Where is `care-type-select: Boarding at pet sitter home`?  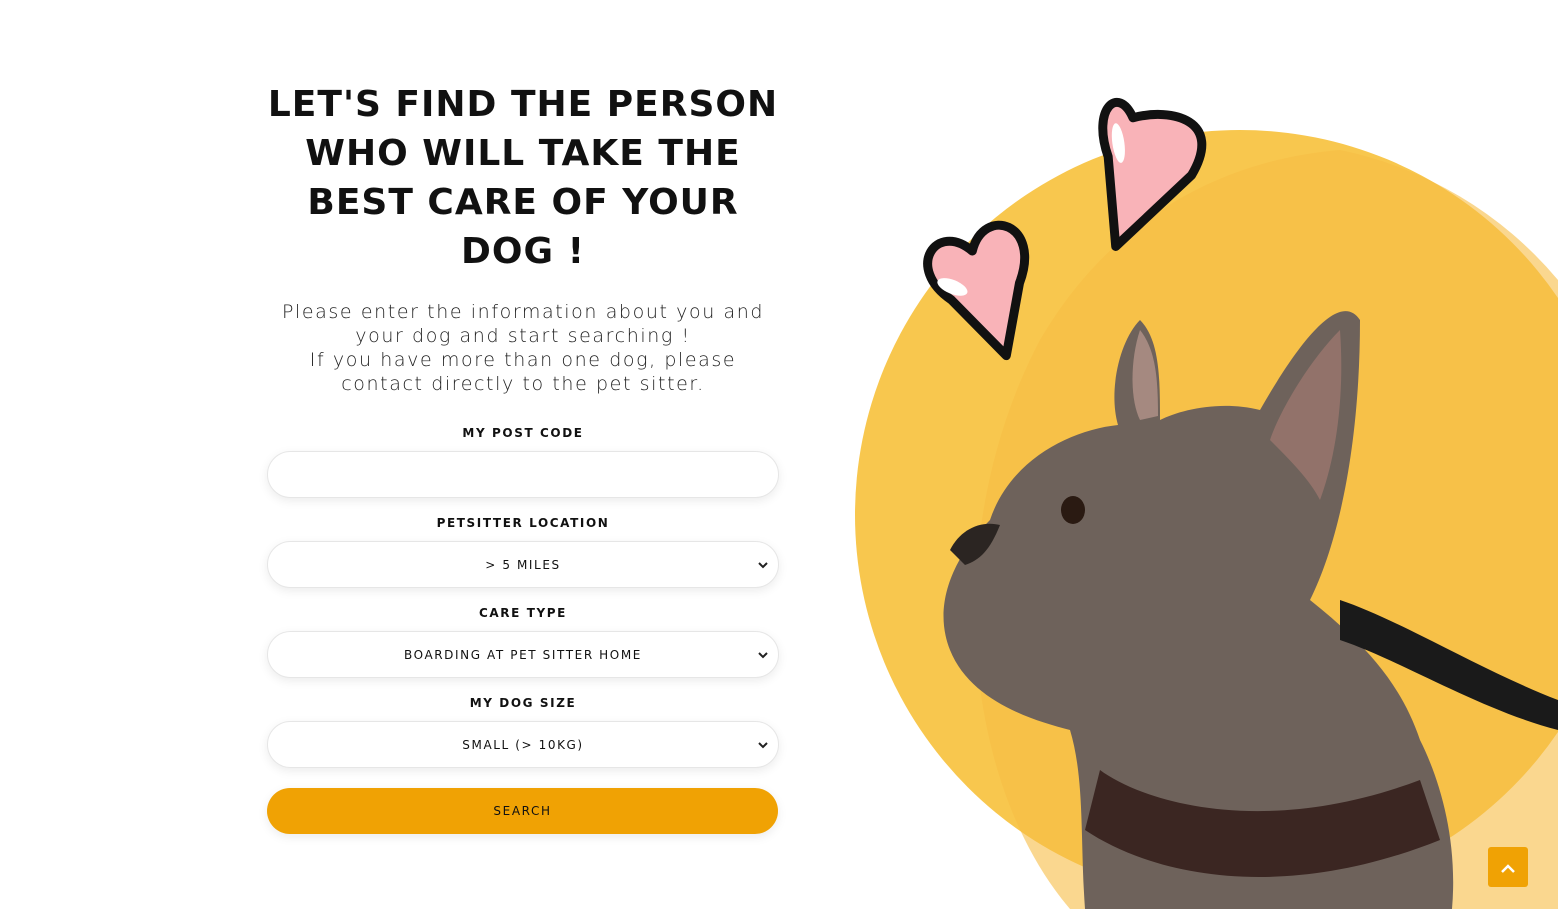
care-type-select: Boarding at pet sitter home is located at coordinates (523, 654).